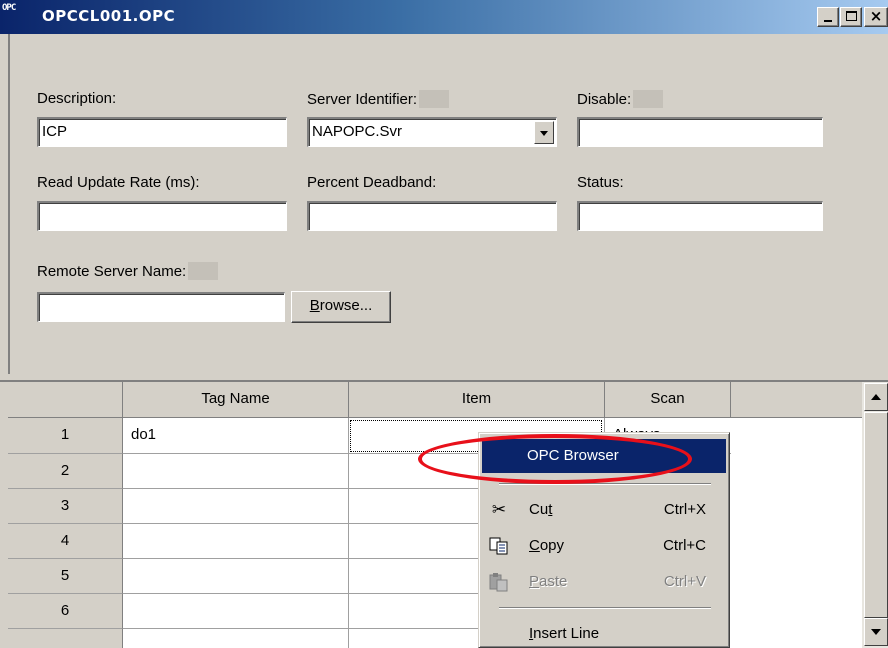 The image size is (888, 648). Describe the element at coordinates (828, 21) in the screenshot. I see `minimize-icon` at that location.